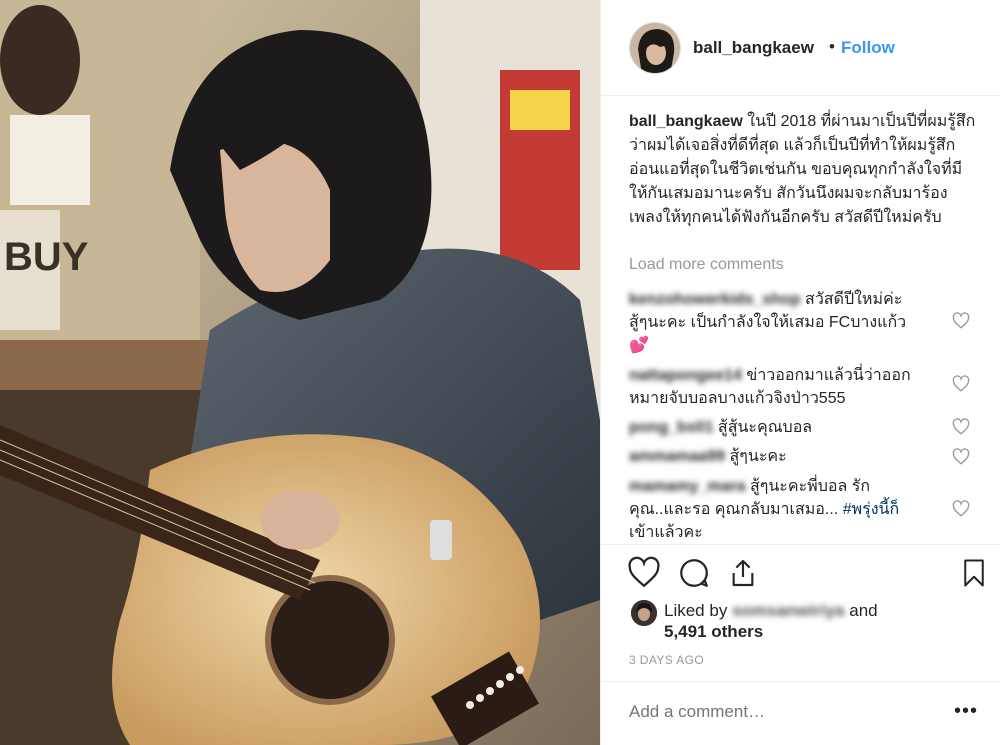 This screenshot has height=745, width=1000. Describe the element at coordinates (46, 257) in the screenshot. I see `svg-text: BUY` at that location.